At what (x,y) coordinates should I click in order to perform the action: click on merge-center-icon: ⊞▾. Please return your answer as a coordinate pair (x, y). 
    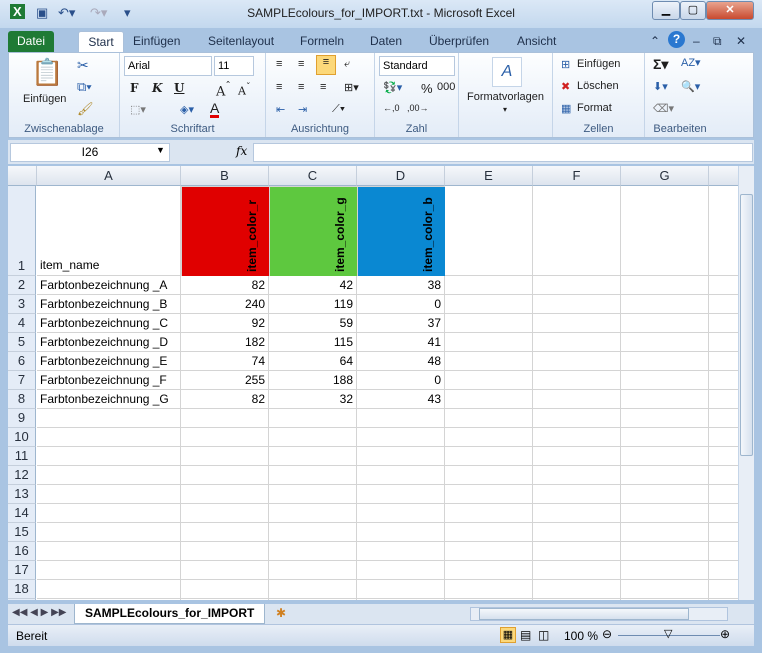
    Looking at the image, I should click on (351, 87).